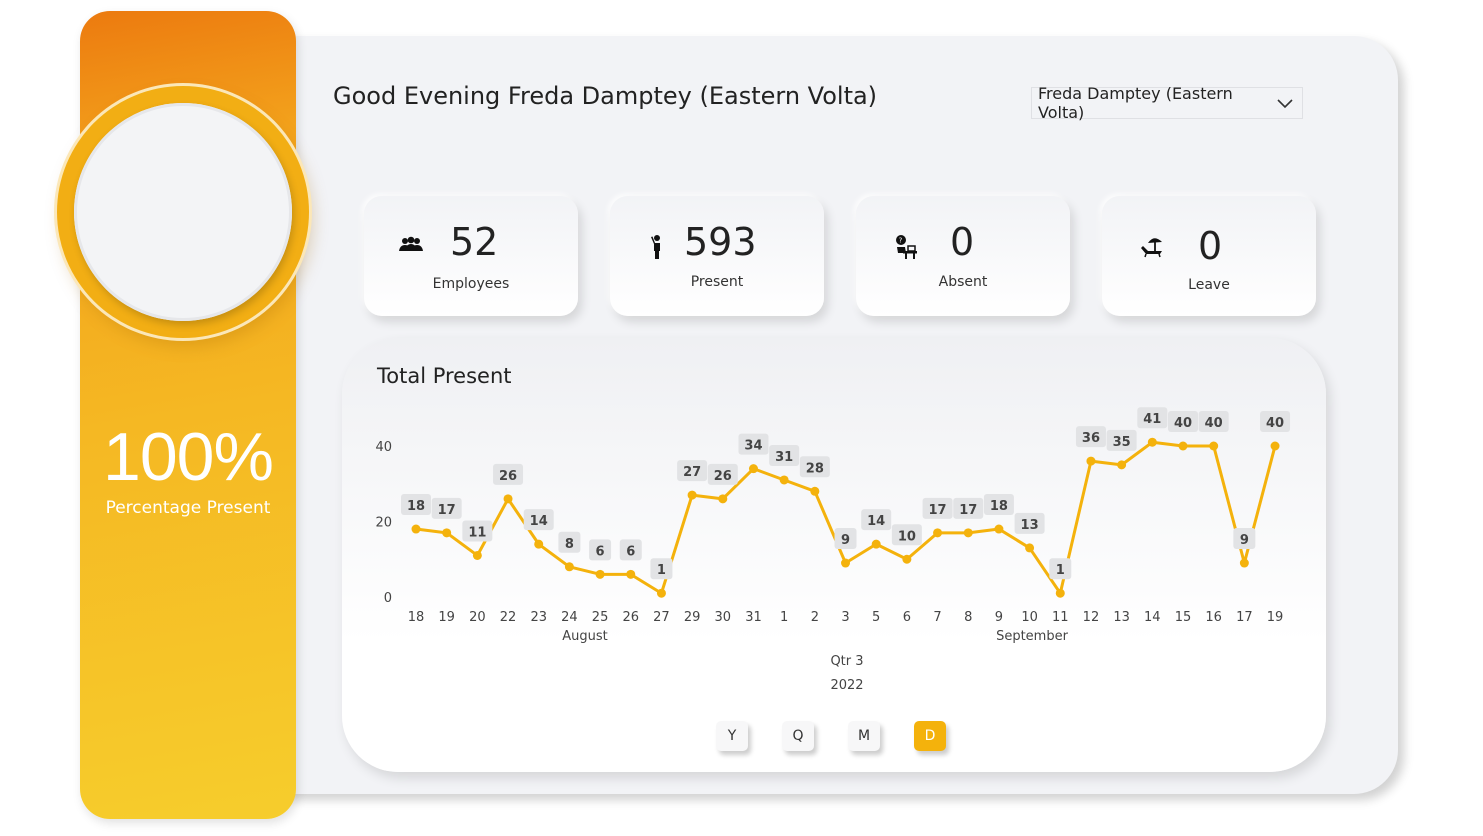  What do you see at coordinates (1091, 617) in the screenshot?
I see `x-tick-label: 12` at bounding box center [1091, 617].